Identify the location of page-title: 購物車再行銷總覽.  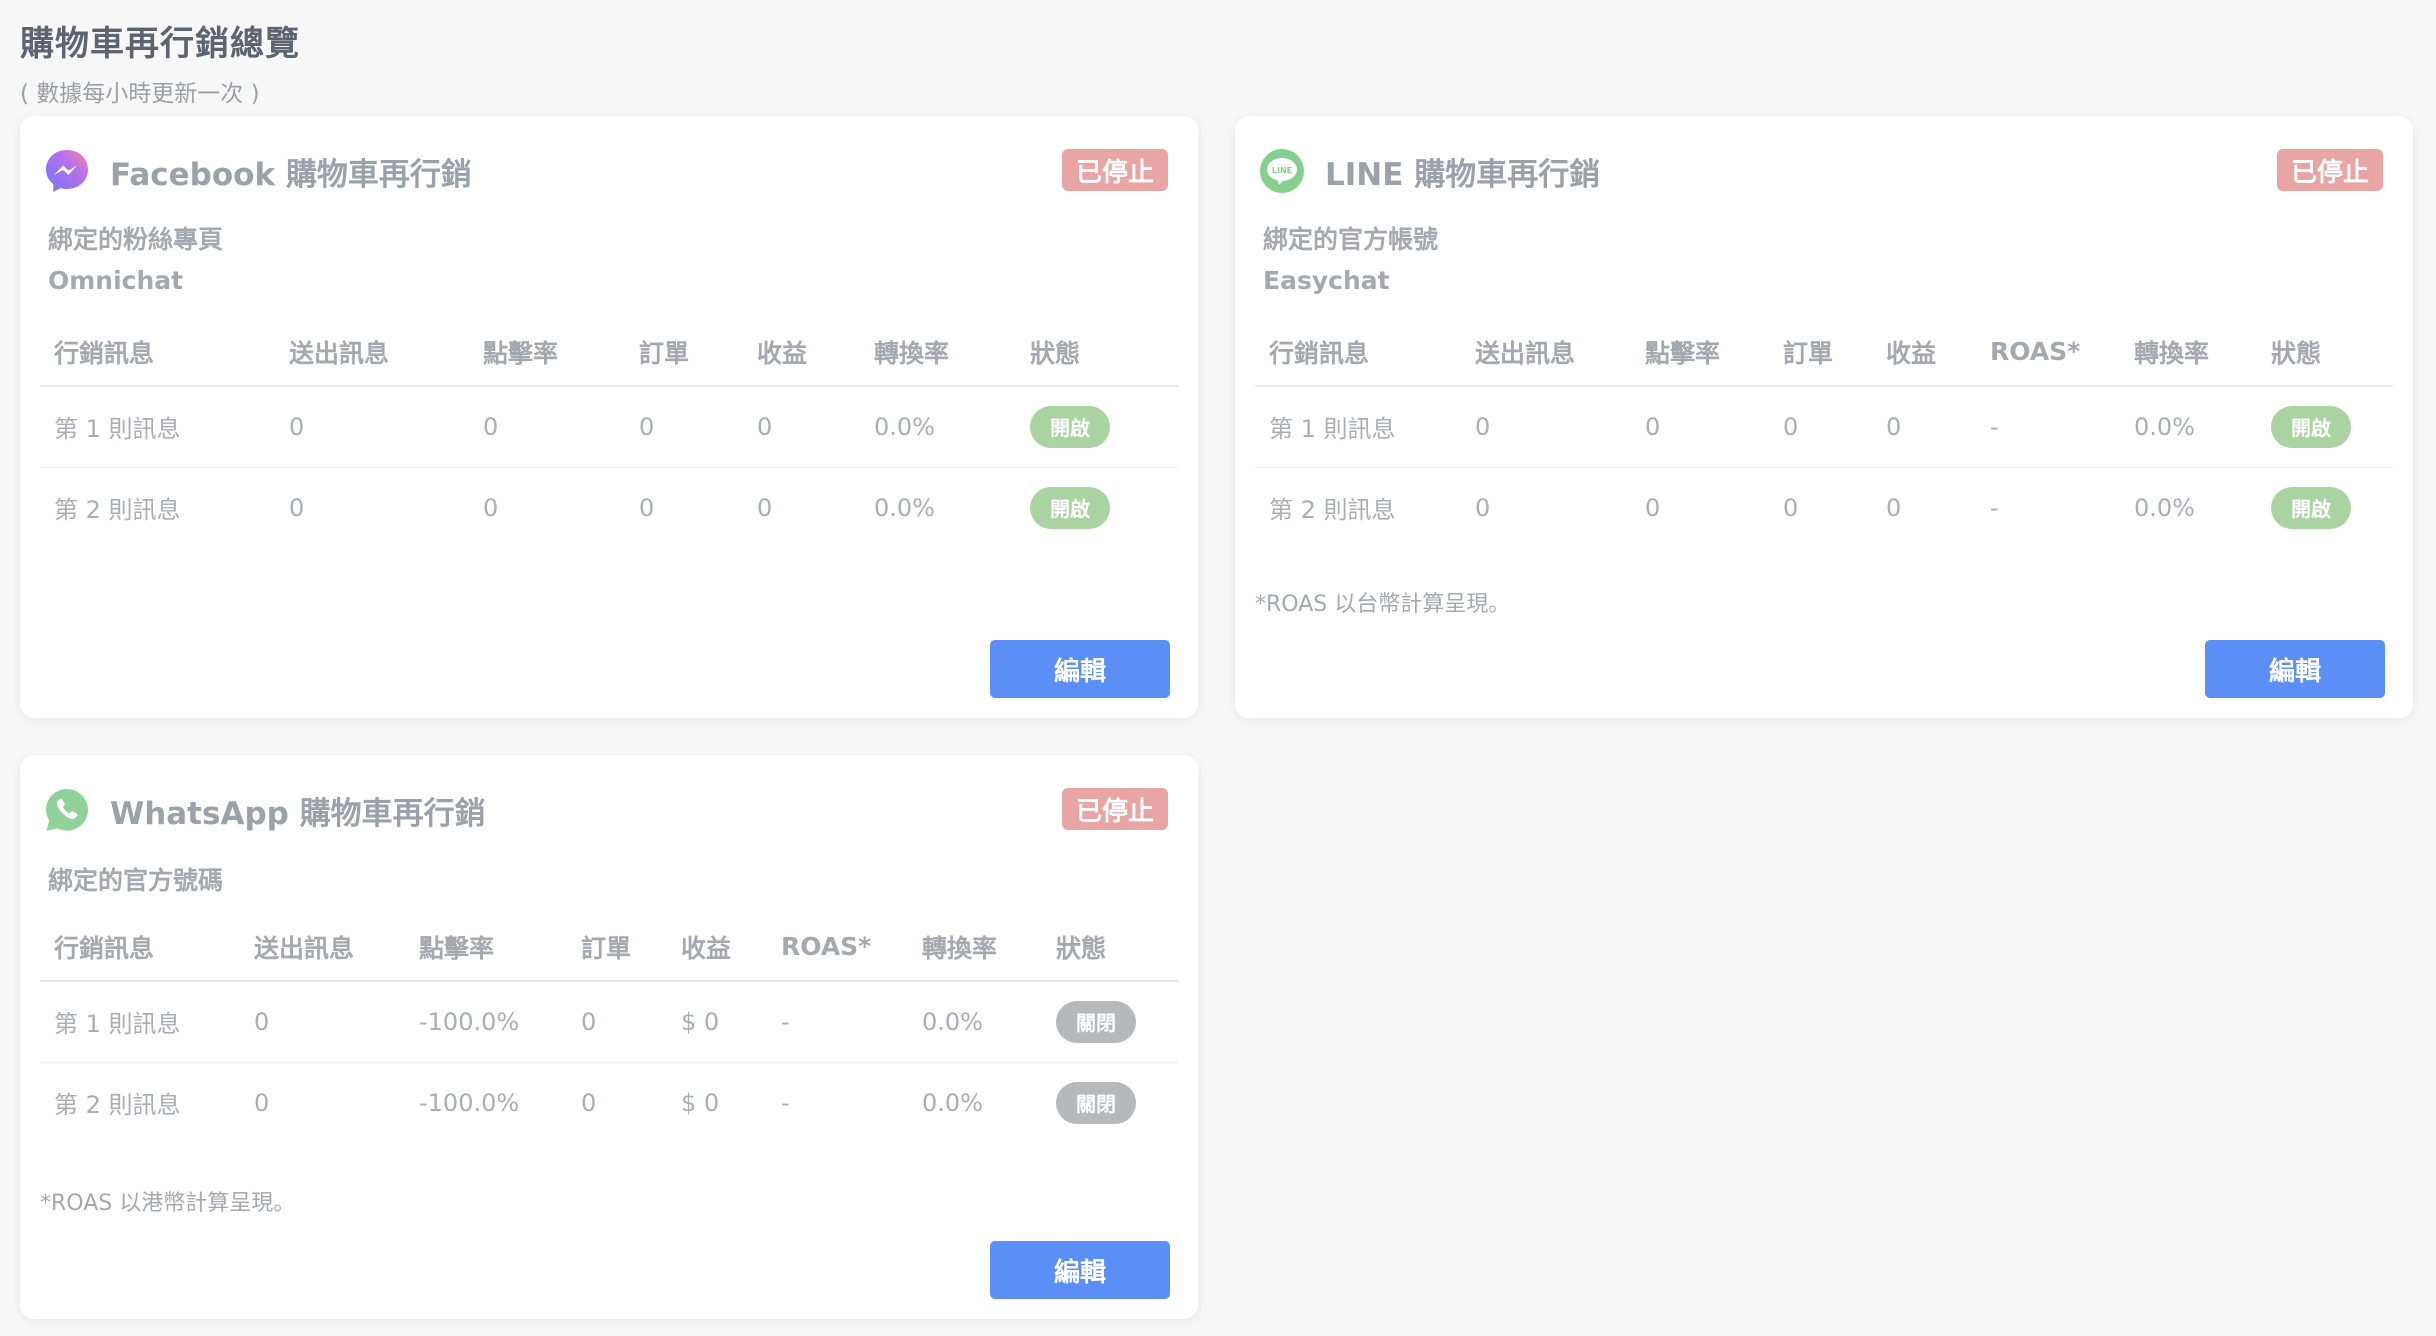
(160, 44).